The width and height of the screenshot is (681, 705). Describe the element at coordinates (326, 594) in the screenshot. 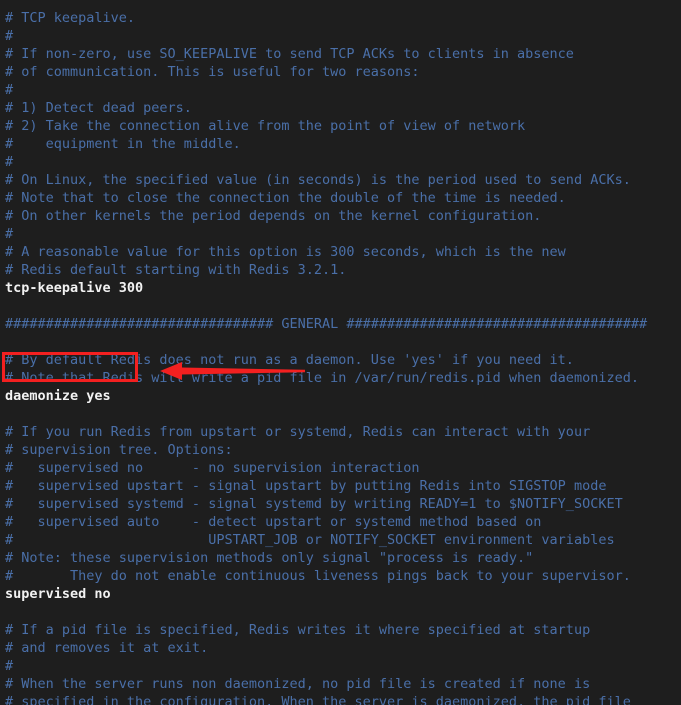

I see `config-directive-line: supervised no` at that location.